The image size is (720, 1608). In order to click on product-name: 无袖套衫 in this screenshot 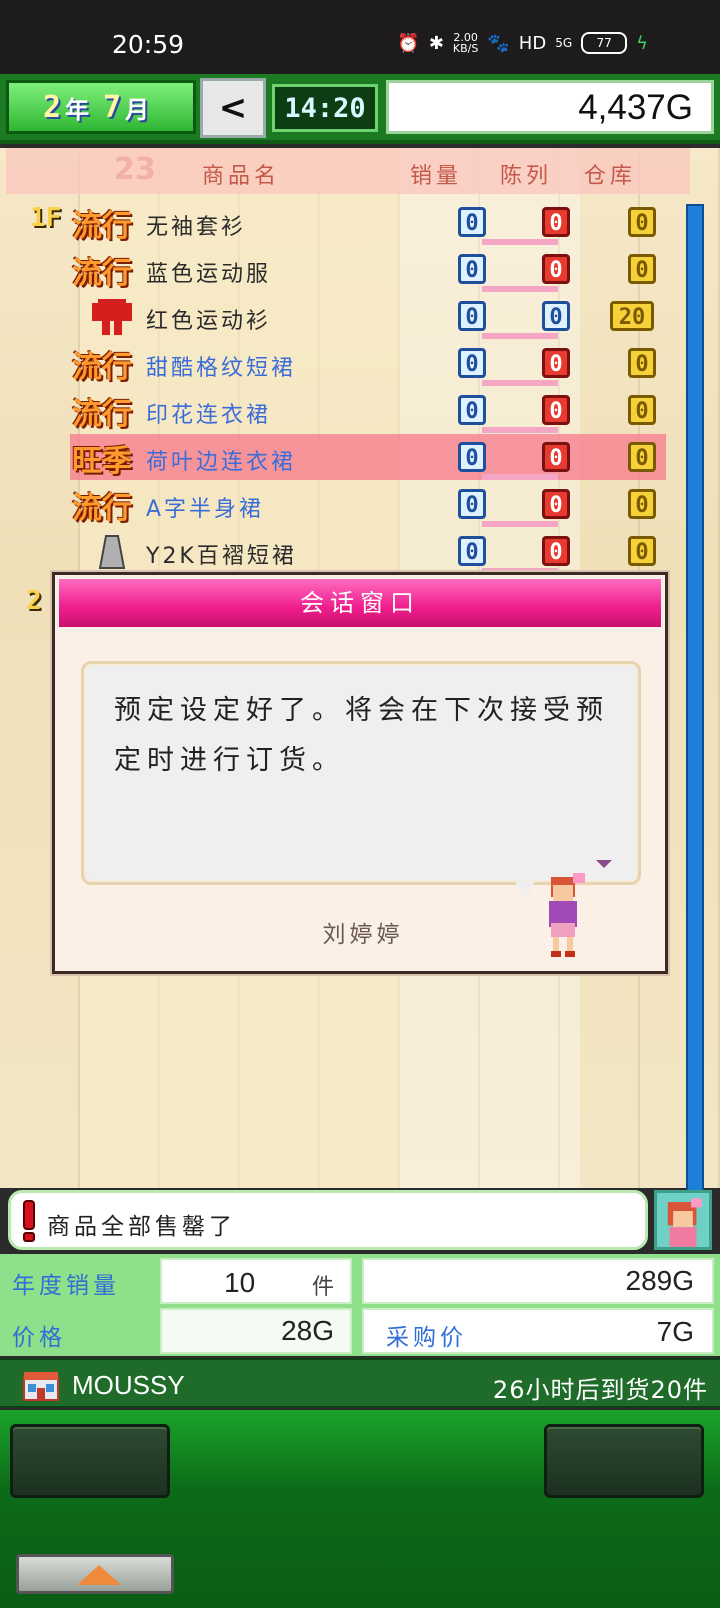, I will do `click(196, 227)`.